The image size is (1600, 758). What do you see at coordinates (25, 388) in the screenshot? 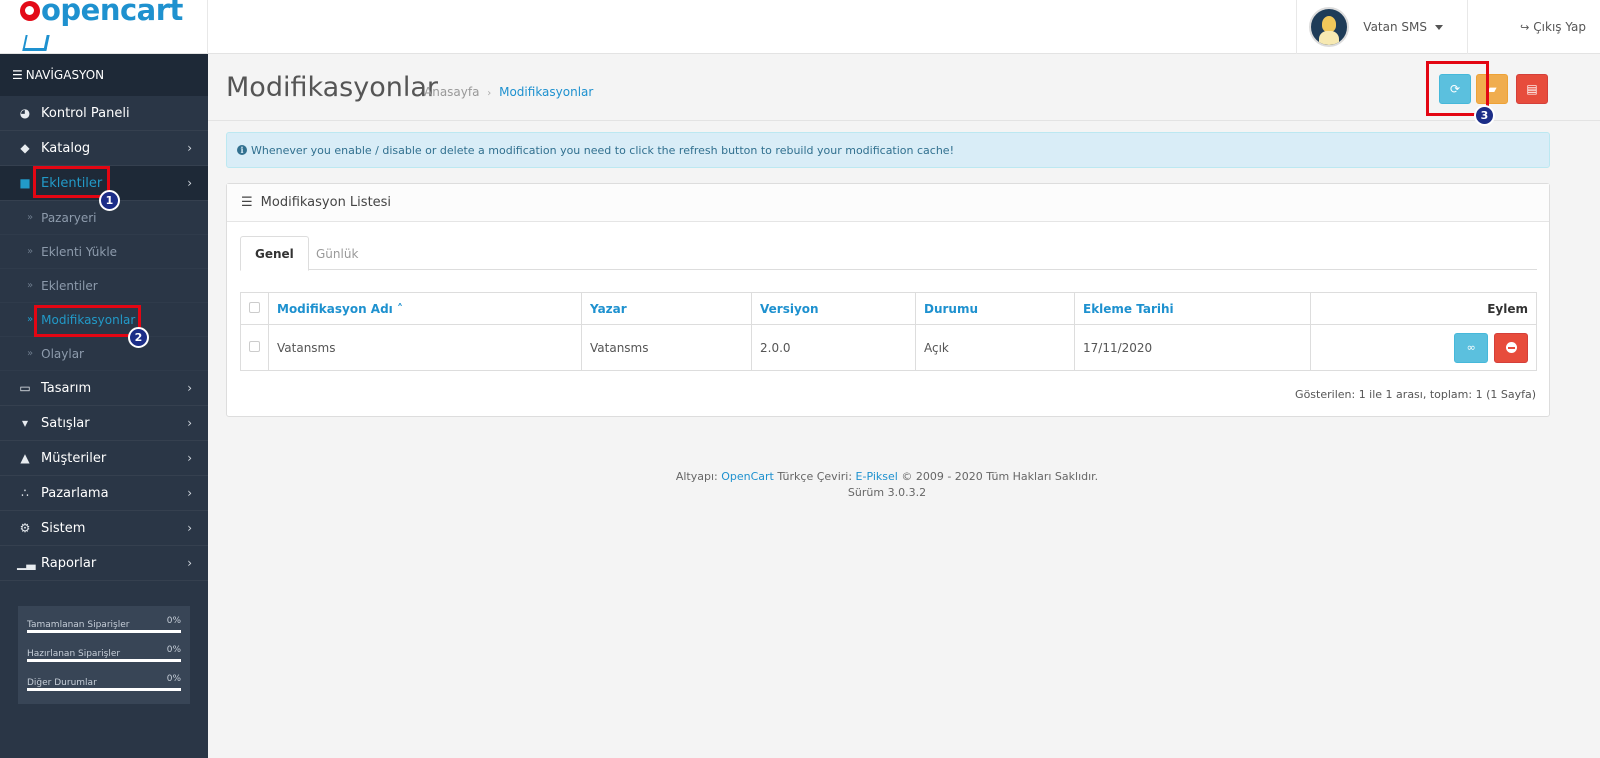
I see `monitor-icon: ▭` at bounding box center [25, 388].